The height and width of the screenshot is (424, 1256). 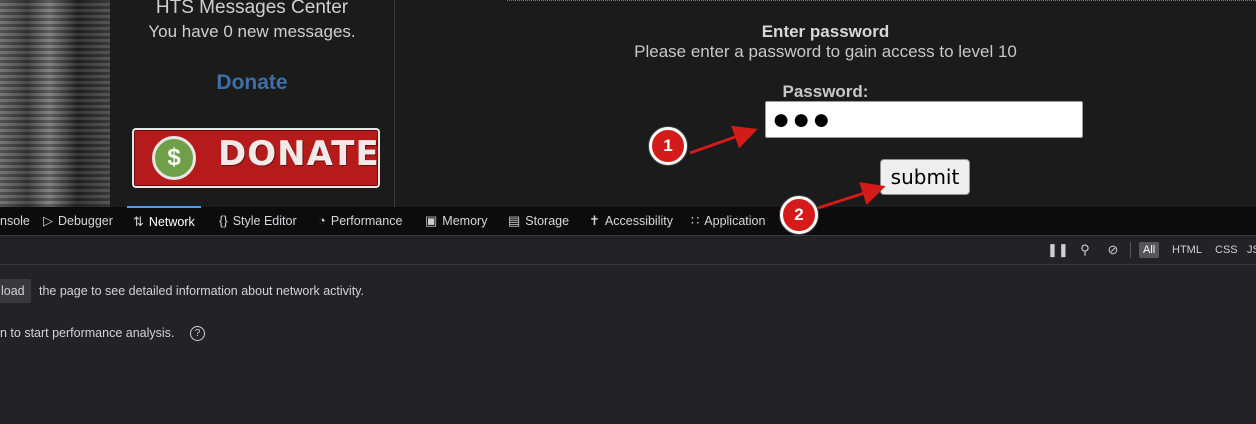 I want to click on tab-style-editor: {} Style Editor, so click(x=258, y=221).